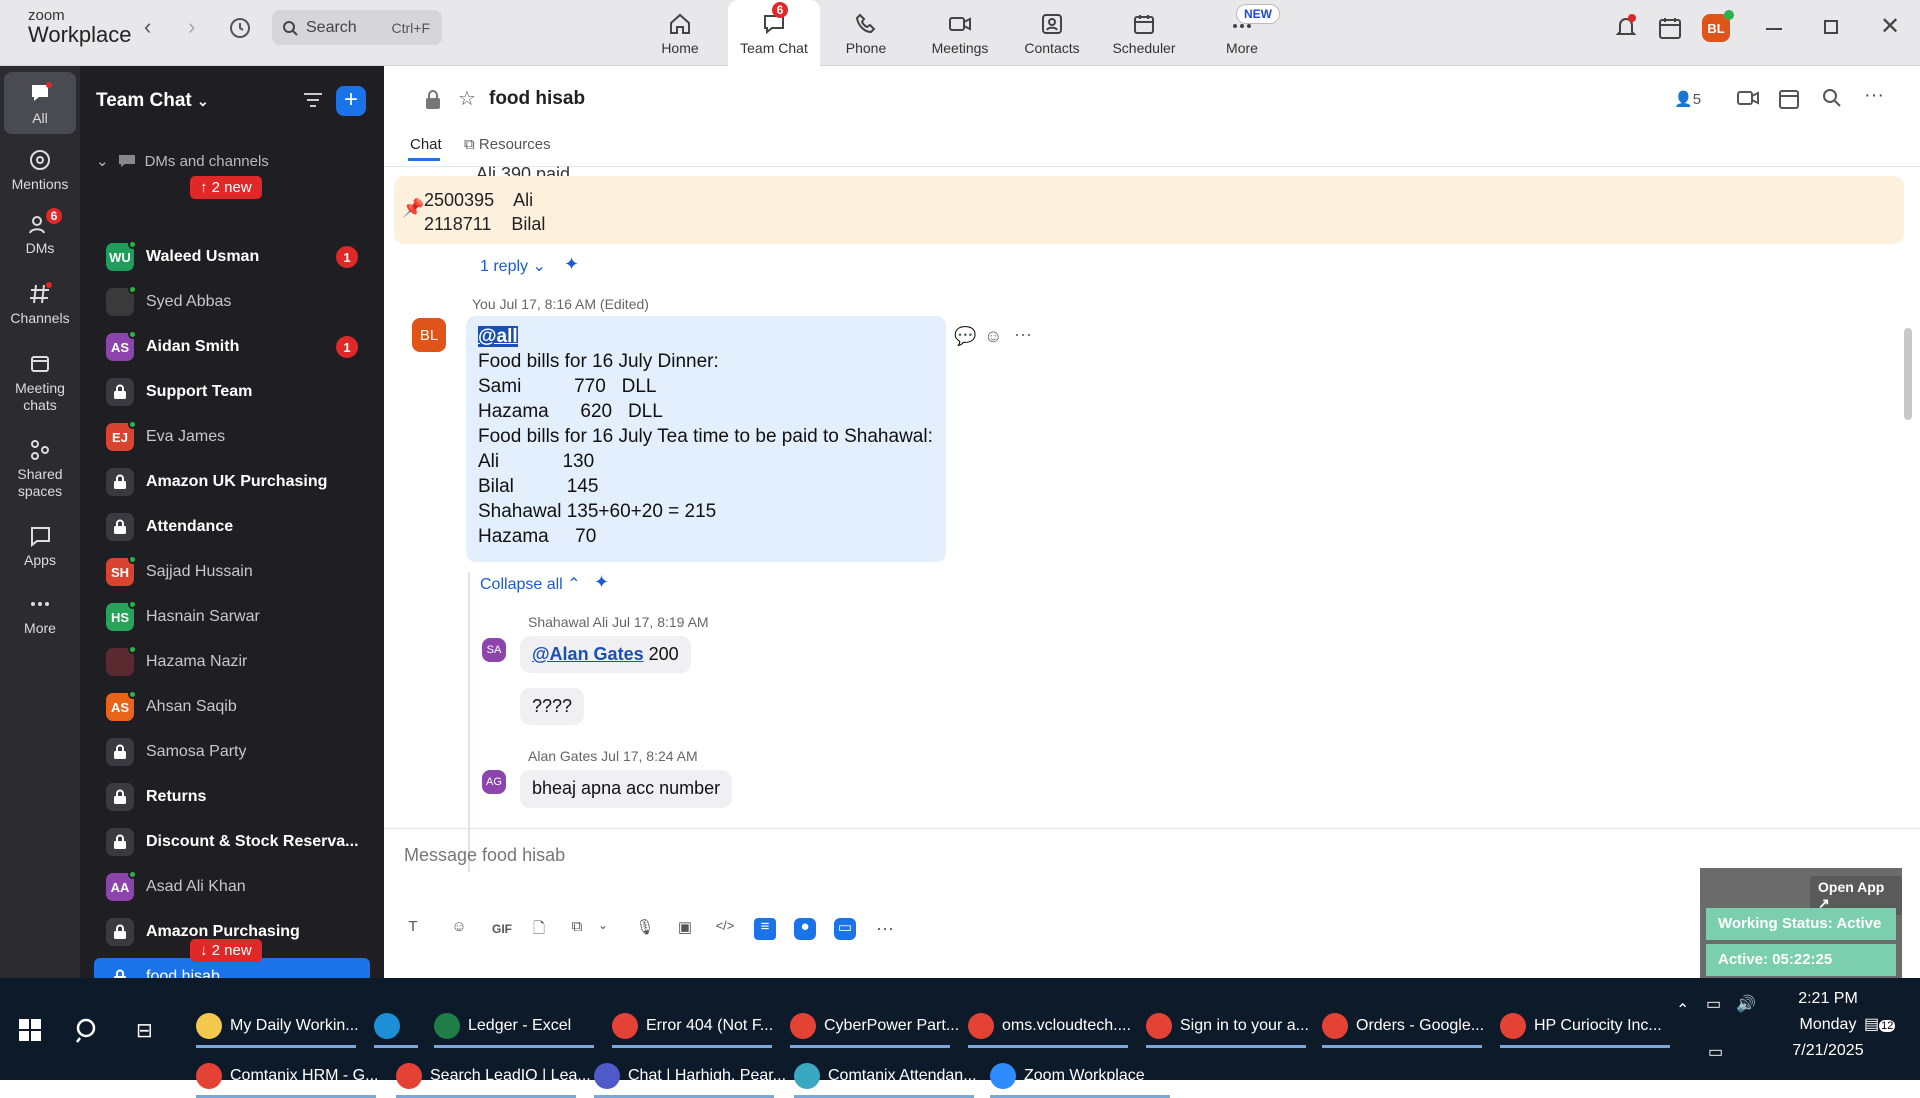  Describe the element at coordinates (144, 1030) in the screenshot. I see `task-view-icon: ⊟` at that location.